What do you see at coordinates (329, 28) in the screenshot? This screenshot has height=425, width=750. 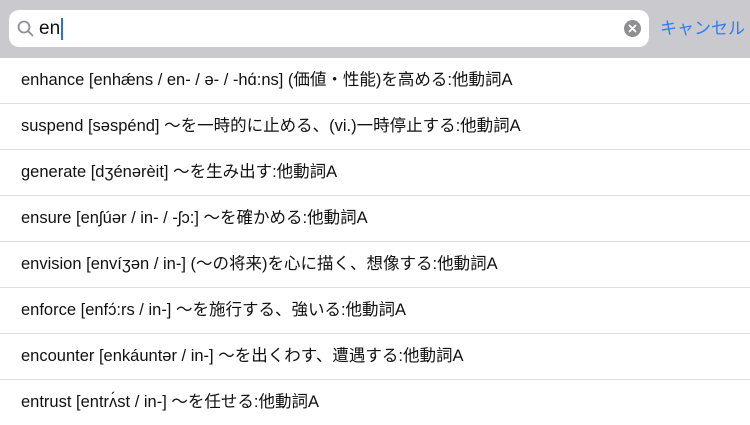 I see `search-field: en` at bounding box center [329, 28].